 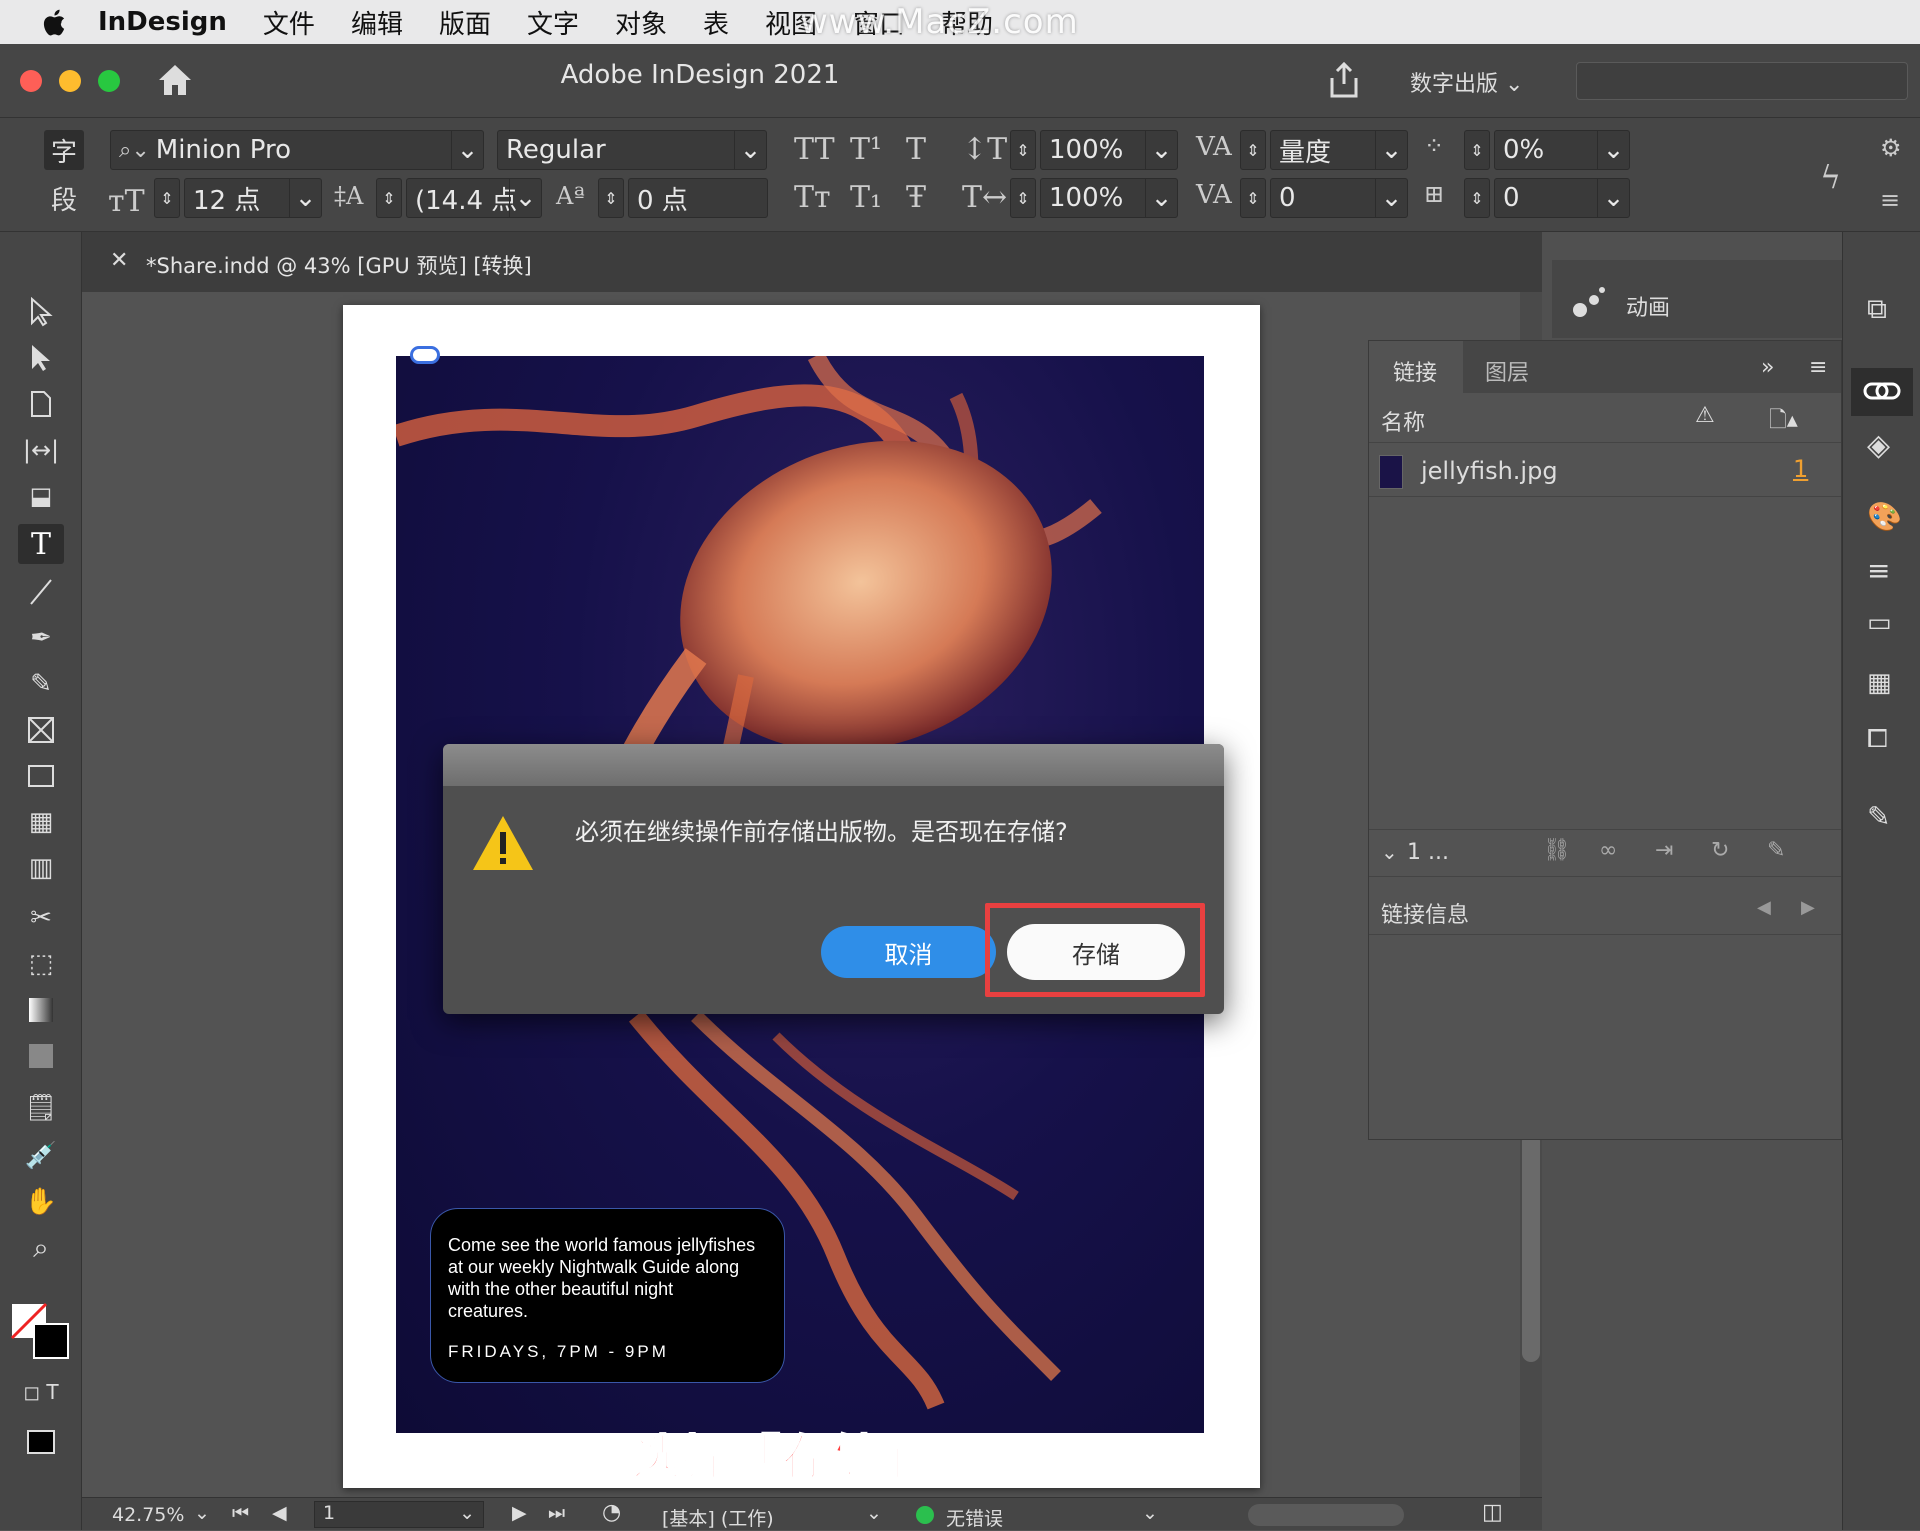 What do you see at coordinates (1783, 422) in the screenshot?
I see `page-column-icon: 🗋▴` at bounding box center [1783, 422].